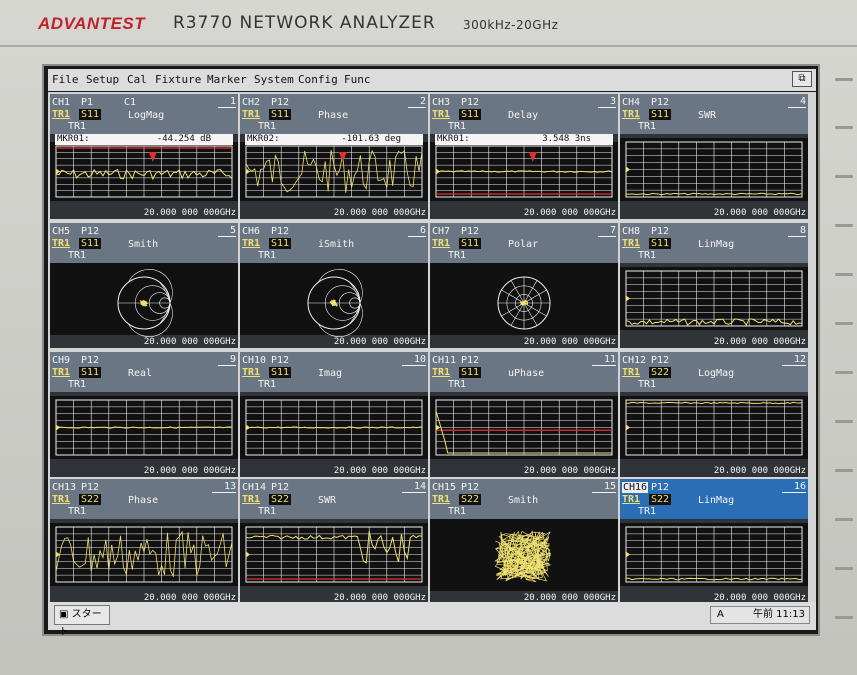 This screenshot has width=857, height=675. I want to click on channel-label: CH9, so click(61, 360).